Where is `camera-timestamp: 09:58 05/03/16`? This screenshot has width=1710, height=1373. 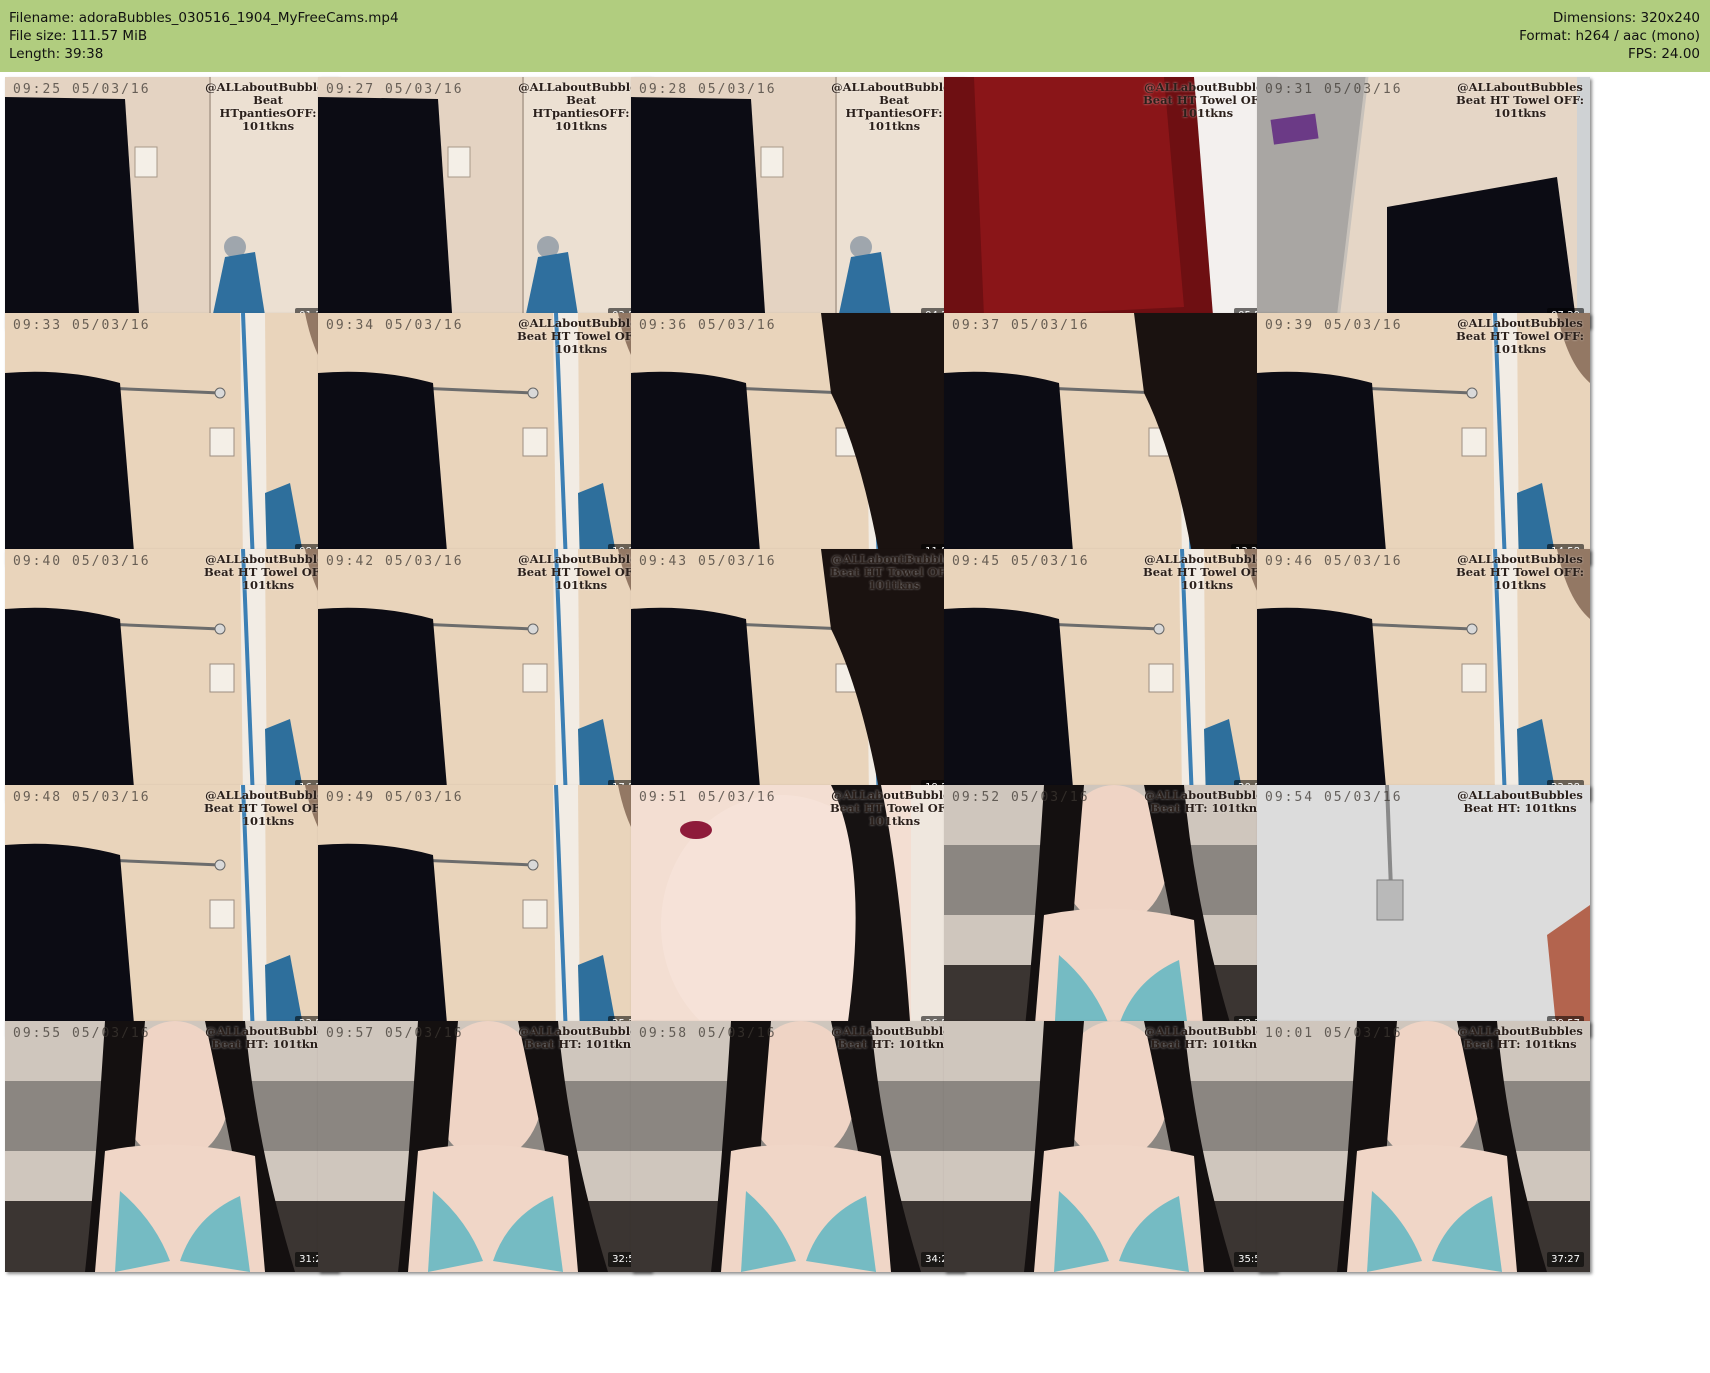 camera-timestamp: 09:58 05/03/16 is located at coordinates (708, 1033).